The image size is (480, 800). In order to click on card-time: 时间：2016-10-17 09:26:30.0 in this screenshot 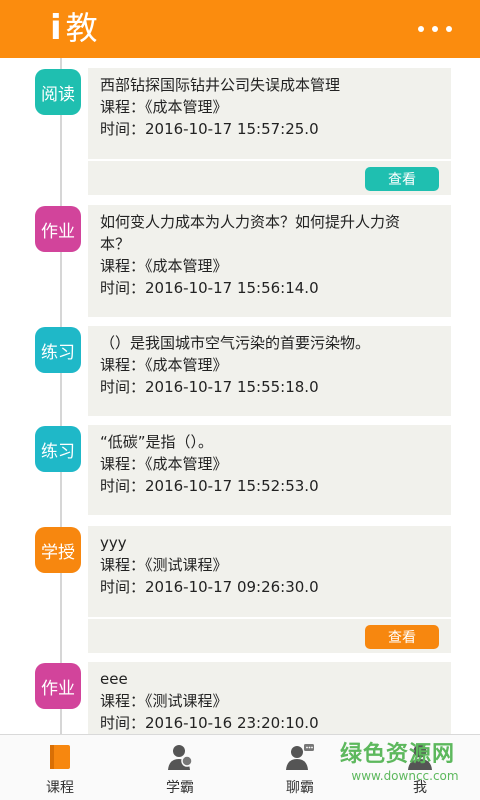, I will do `click(209, 587)`.